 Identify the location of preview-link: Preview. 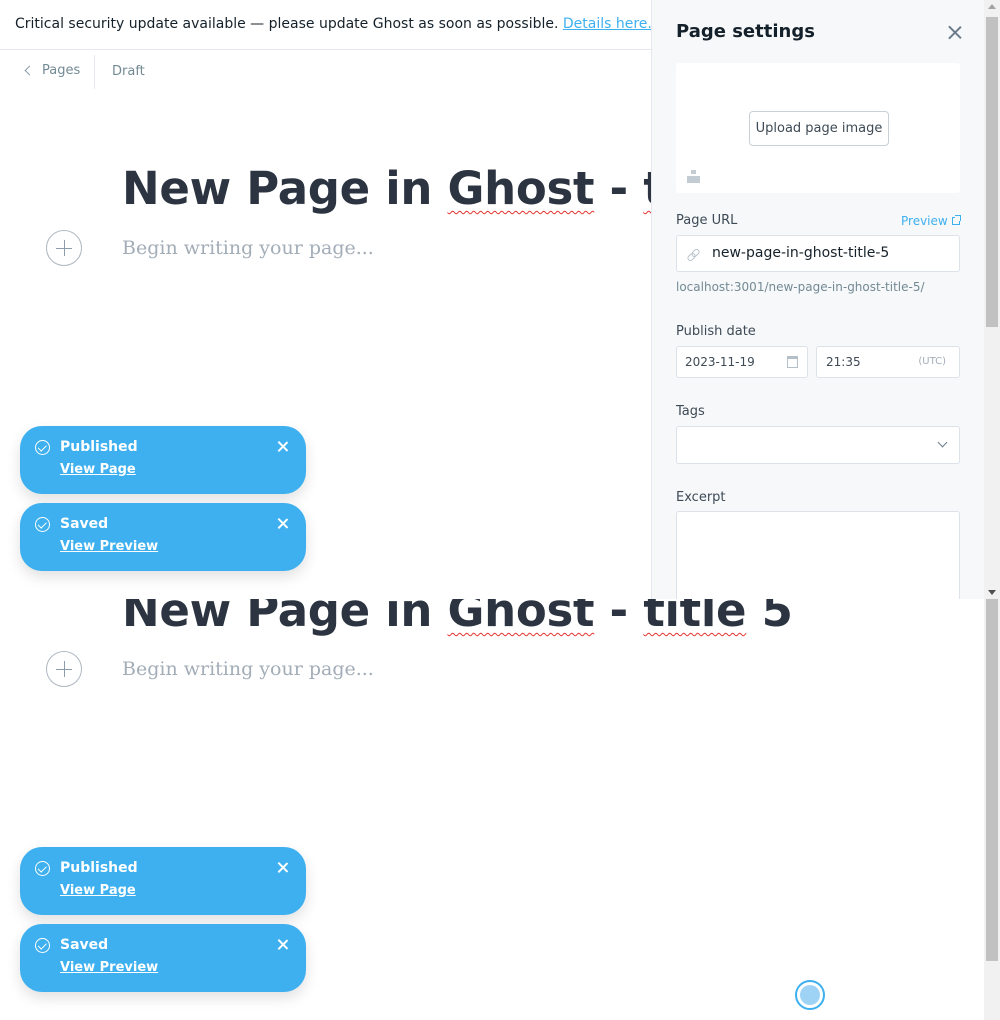
(931, 221).